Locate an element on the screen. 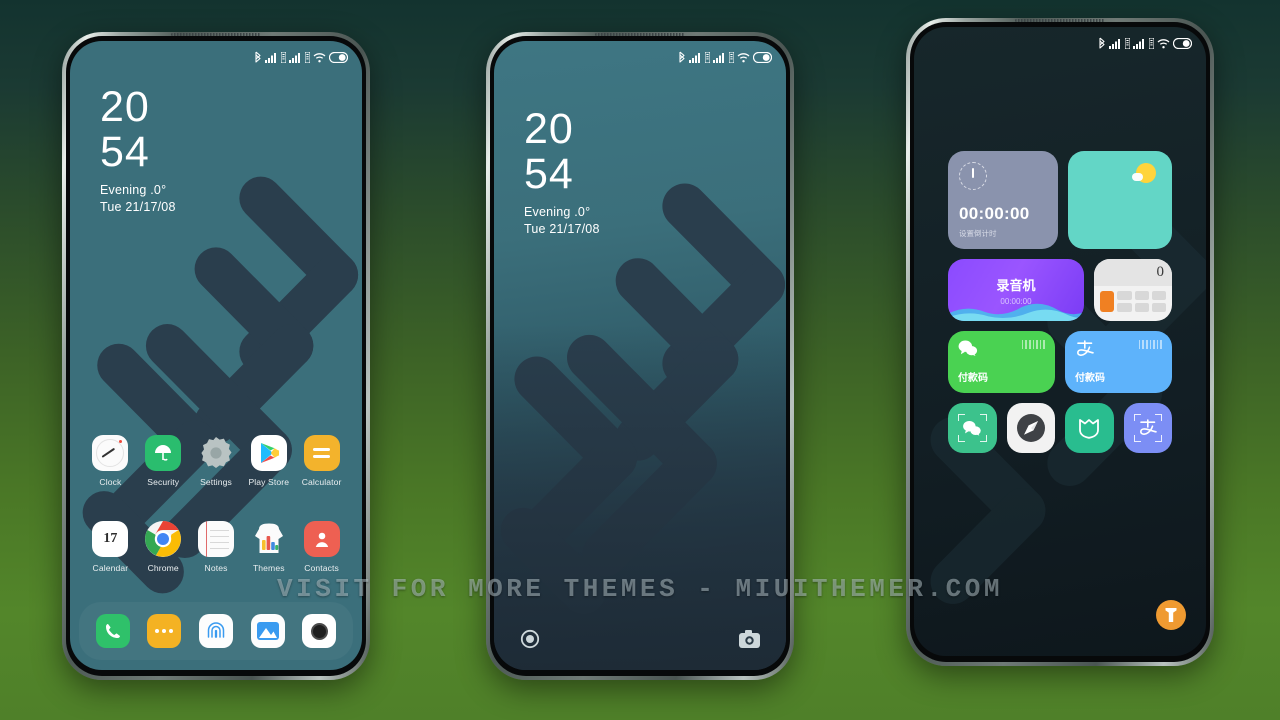  app-settings: Settings is located at coordinates (216, 461).